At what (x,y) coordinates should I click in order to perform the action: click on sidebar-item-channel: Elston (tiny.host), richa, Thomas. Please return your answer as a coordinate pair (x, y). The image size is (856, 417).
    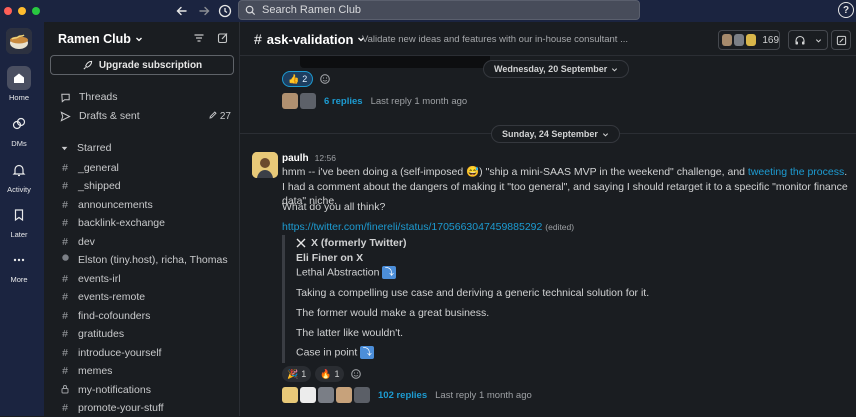
    Looking at the image, I should click on (145, 260).